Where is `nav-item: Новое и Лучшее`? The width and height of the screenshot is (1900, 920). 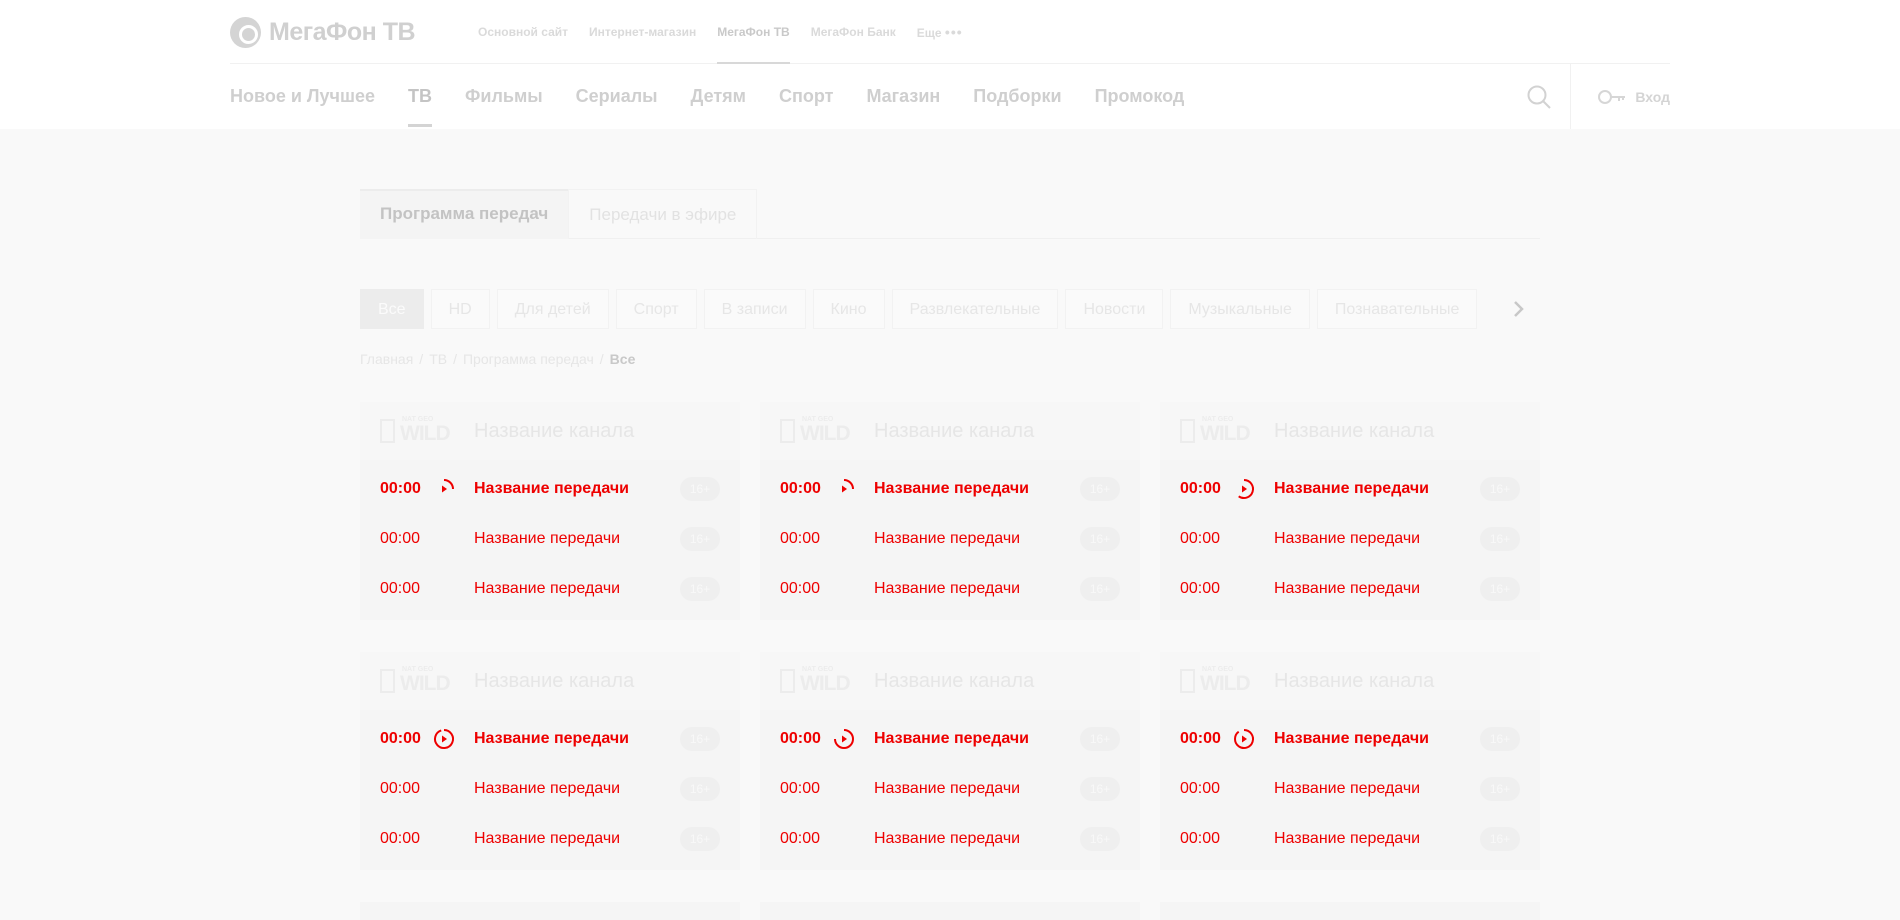
nav-item: Новое и Лучшее is located at coordinates (302, 96).